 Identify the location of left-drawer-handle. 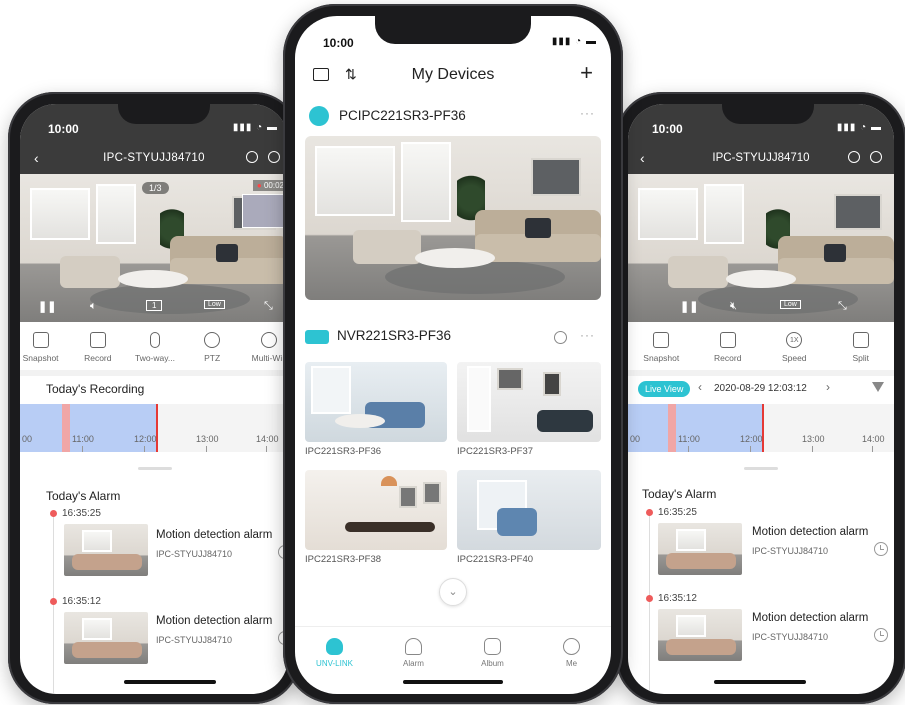
(155, 468).